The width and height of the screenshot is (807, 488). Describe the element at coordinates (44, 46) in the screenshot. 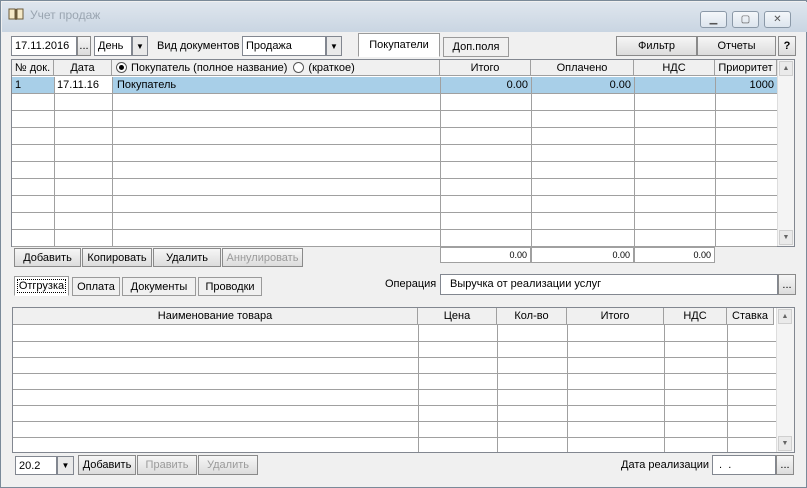

I see `date-field: 17.11.2016` at that location.